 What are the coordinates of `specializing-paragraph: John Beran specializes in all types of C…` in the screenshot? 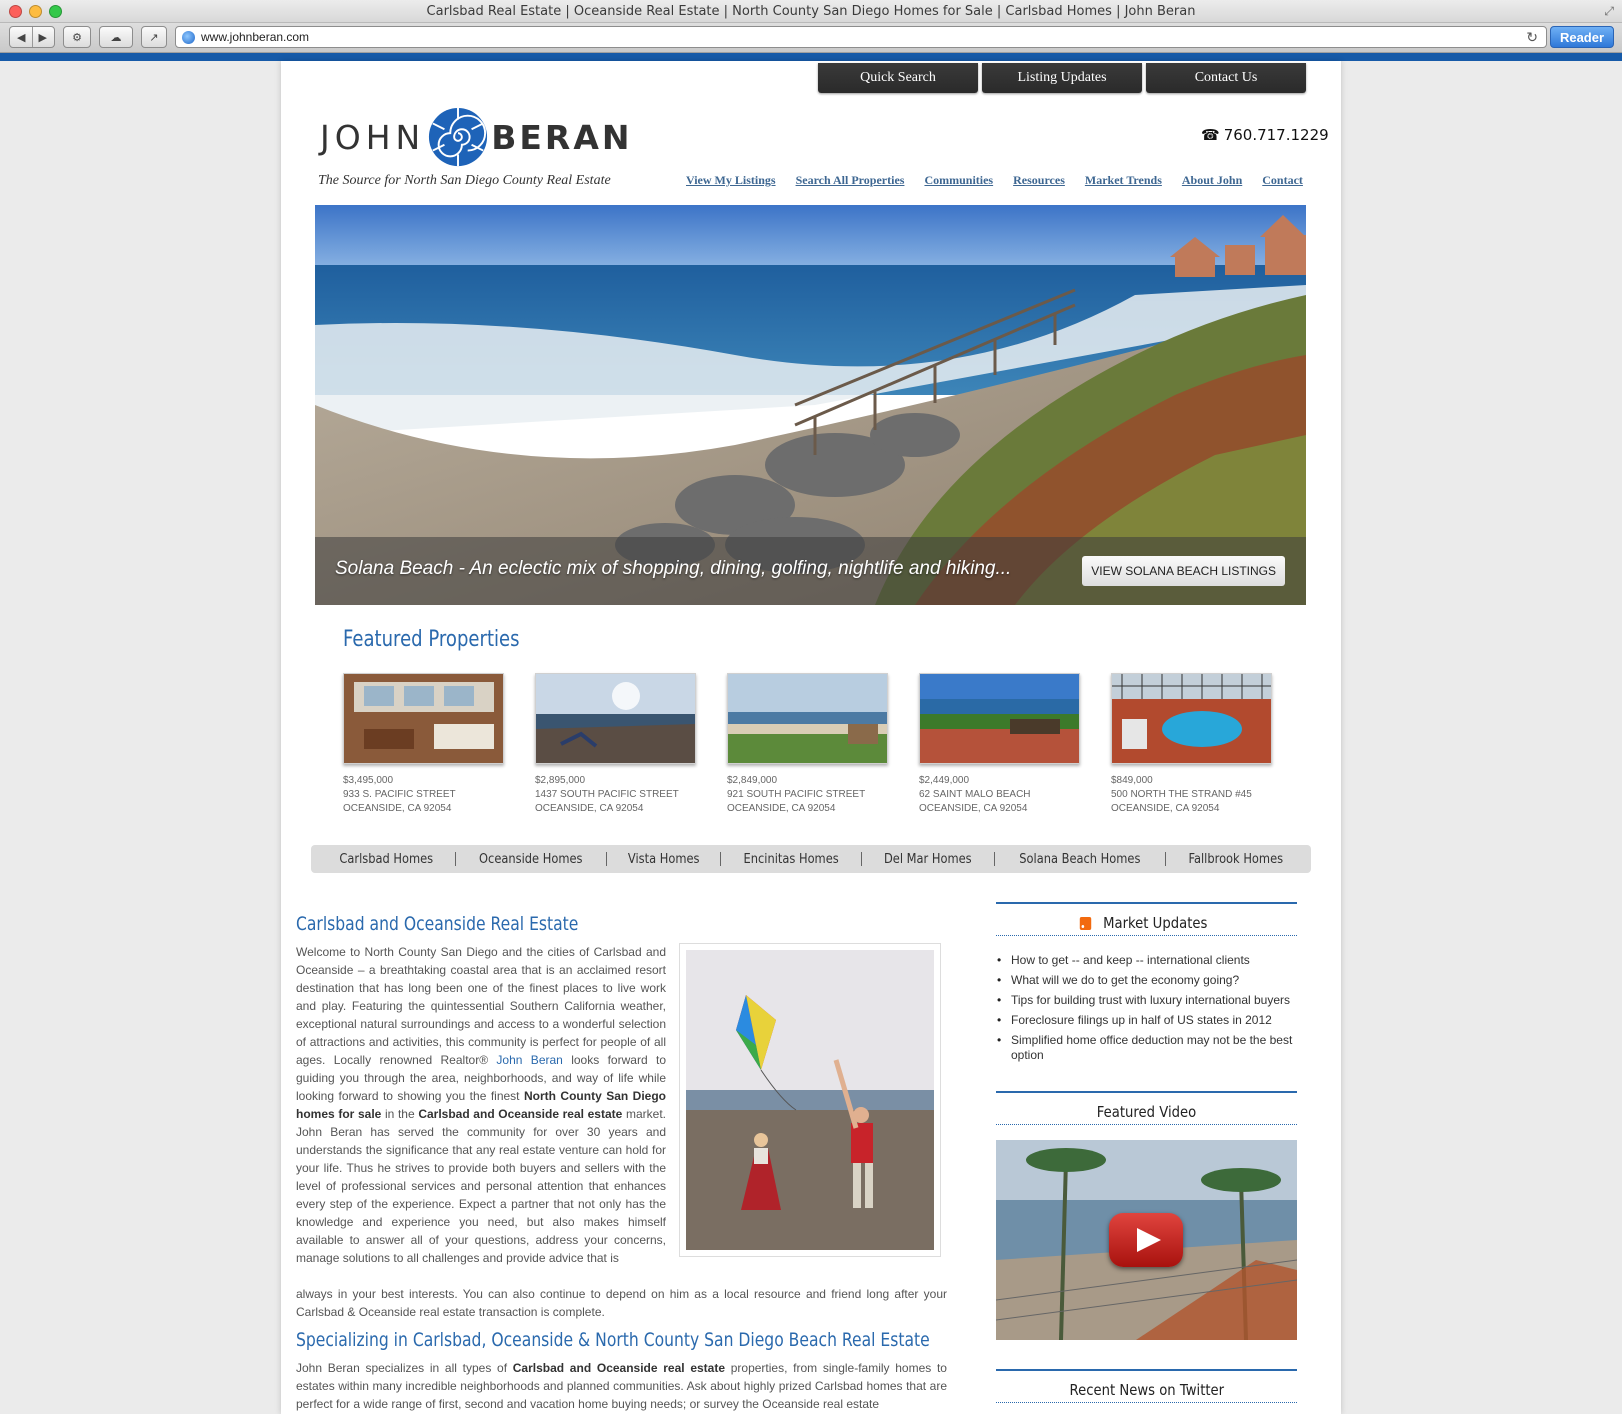 It's located at (621, 1386).